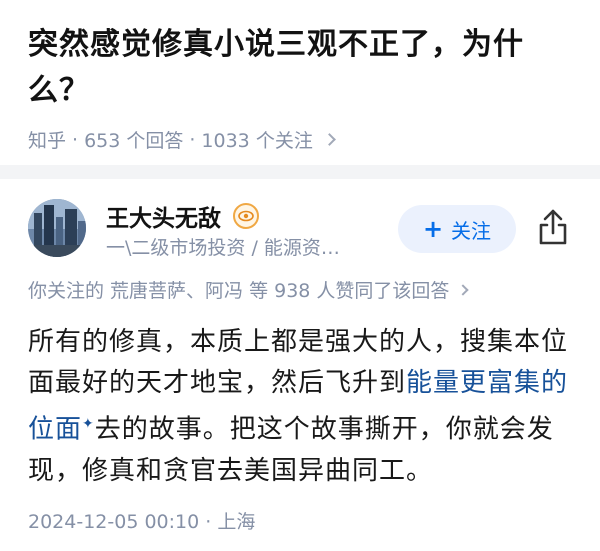 The height and width of the screenshot is (551, 600). What do you see at coordinates (236, 522) in the screenshot?
I see `post-location: 上海` at bounding box center [236, 522].